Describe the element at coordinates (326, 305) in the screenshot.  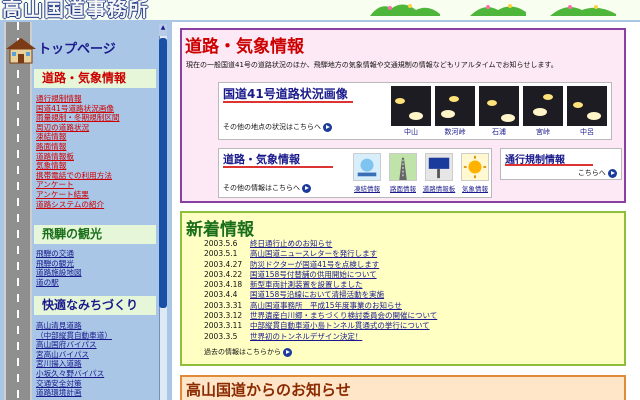
I see `news-link: 高山国道事務所 平成15年度事業のお知らせ` at that location.